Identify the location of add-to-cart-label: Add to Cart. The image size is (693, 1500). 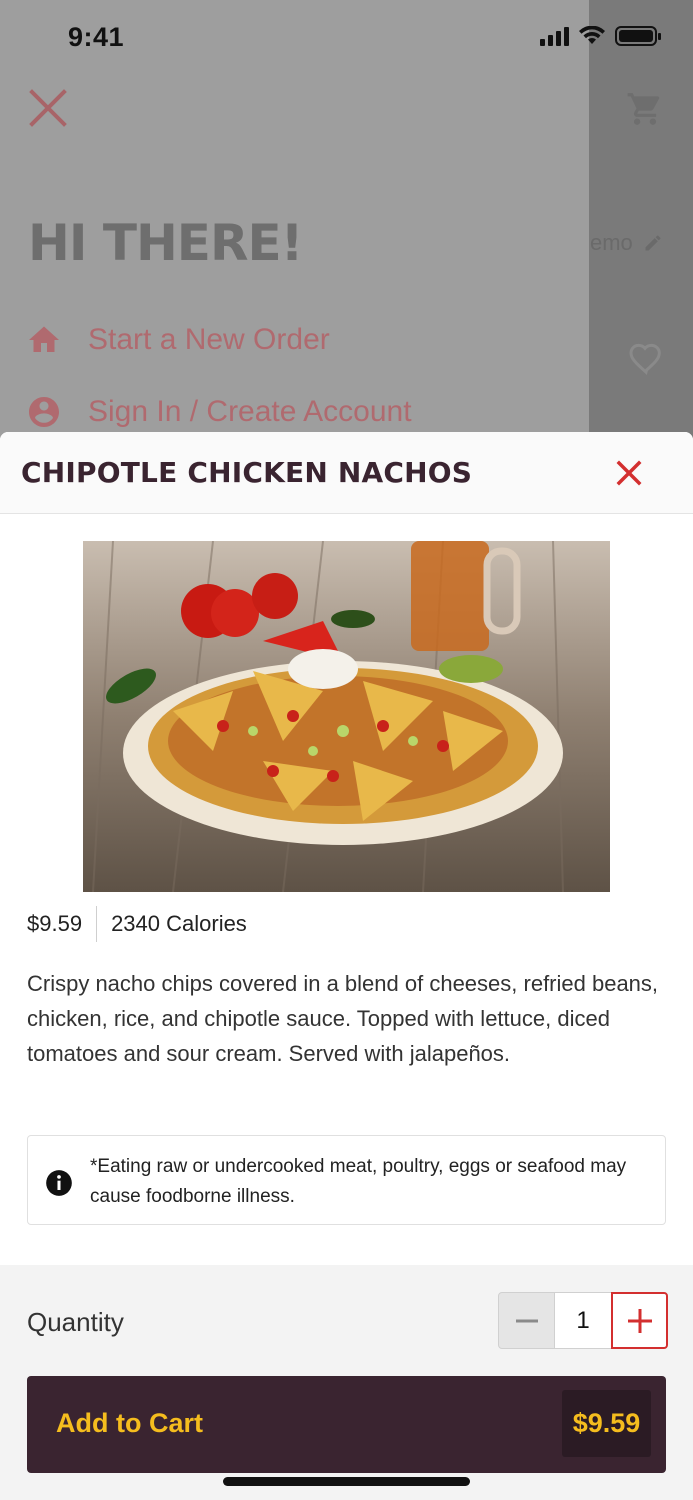
(129, 1423).